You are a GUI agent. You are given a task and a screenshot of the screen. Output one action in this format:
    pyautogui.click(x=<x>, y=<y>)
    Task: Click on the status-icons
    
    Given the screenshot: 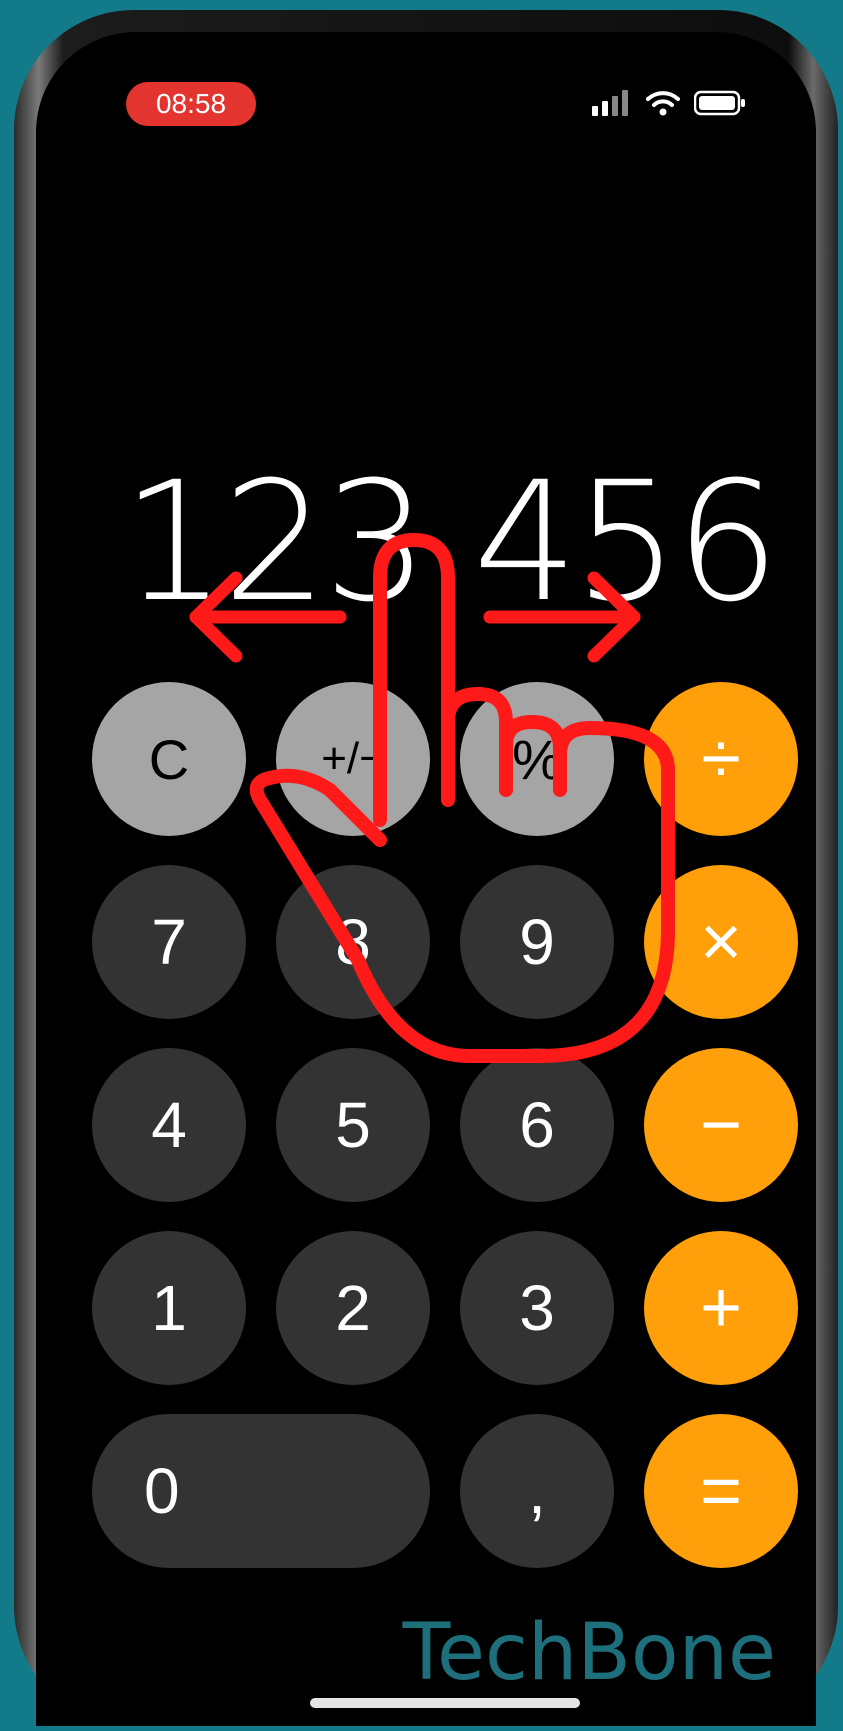 What is the action you would take?
    pyautogui.click(x=669, y=103)
    